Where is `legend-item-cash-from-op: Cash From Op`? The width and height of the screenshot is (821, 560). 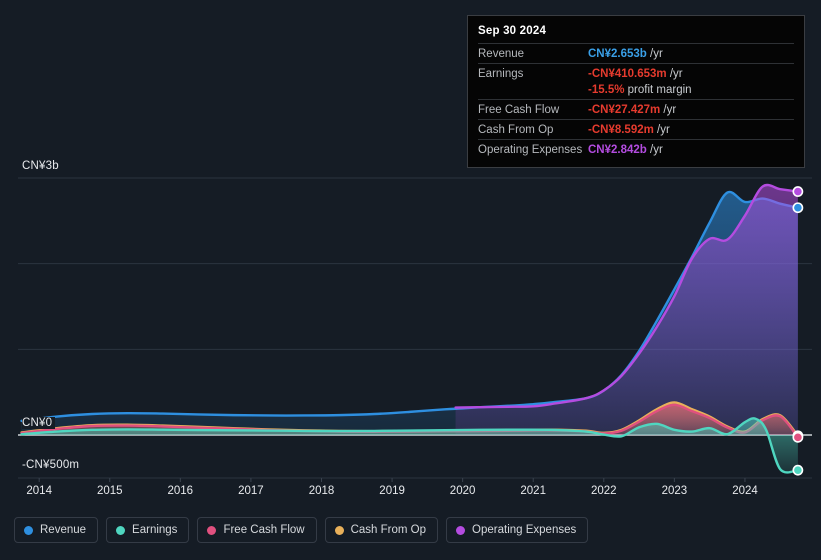 legend-item-cash-from-op: Cash From Op is located at coordinates (381, 530).